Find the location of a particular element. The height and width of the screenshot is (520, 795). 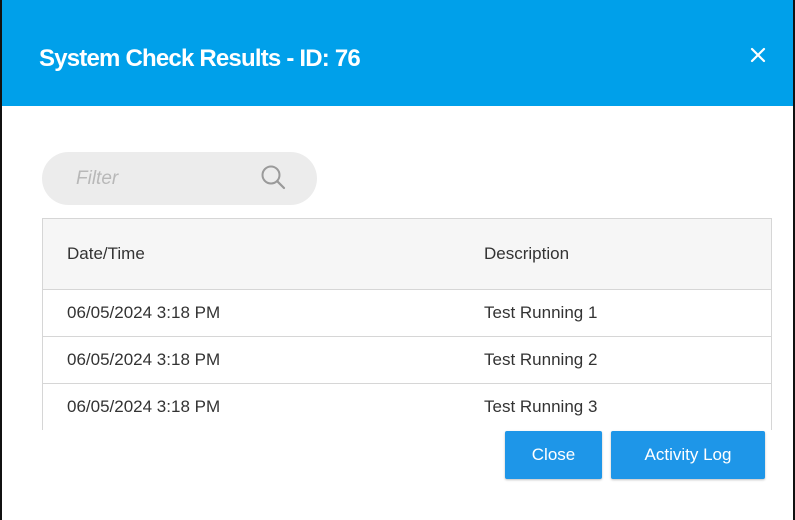

table-row: 06/05/2024 3:18 PM Test Running 2 is located at coordinates (407, 360).